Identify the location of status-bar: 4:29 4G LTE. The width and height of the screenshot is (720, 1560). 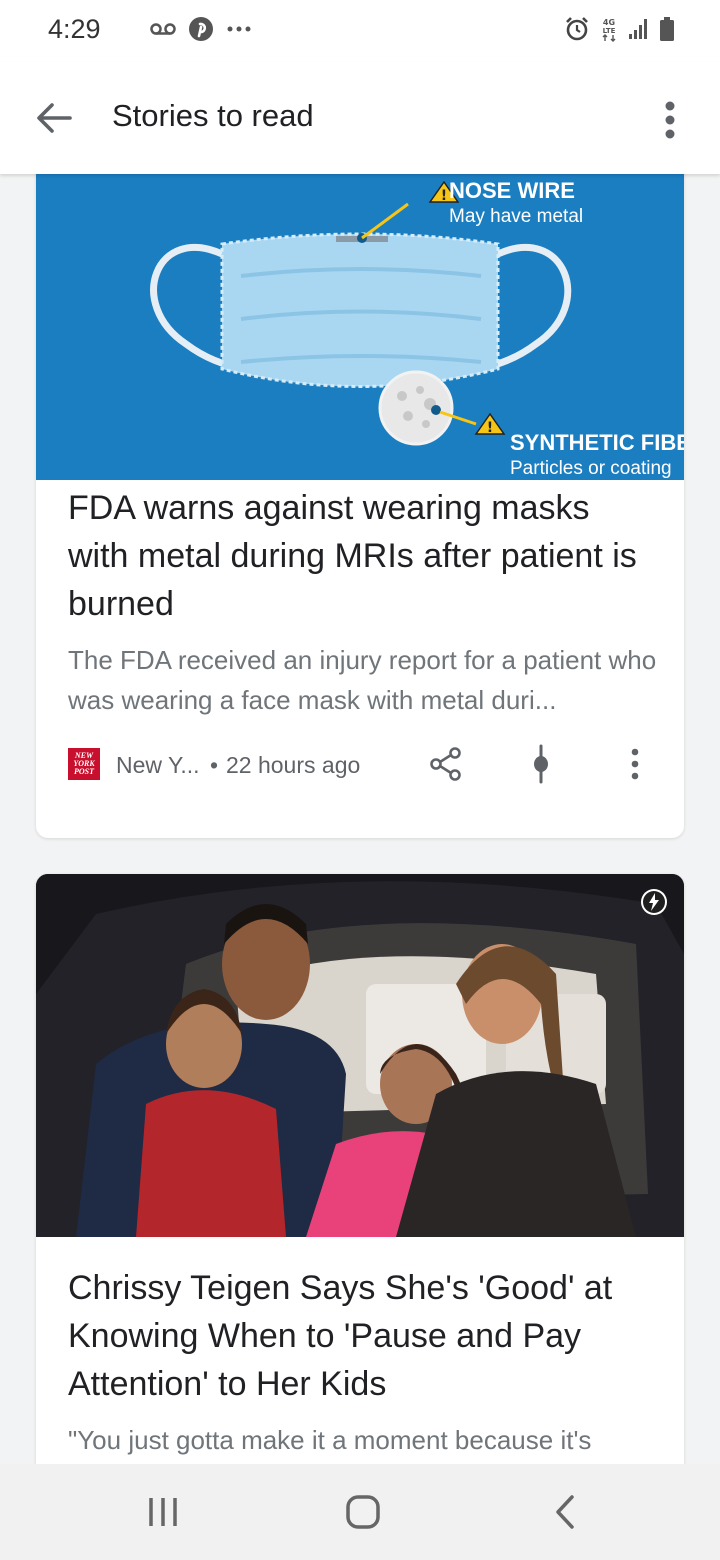
(360, 31).